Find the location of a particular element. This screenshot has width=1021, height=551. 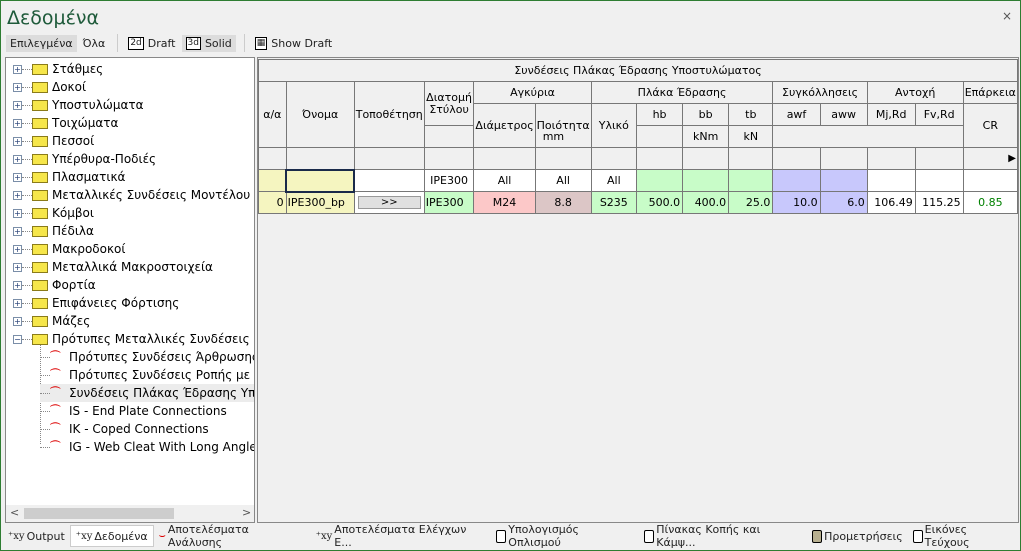

solid-button: 3d Solid is located at coordinates (208, 43).